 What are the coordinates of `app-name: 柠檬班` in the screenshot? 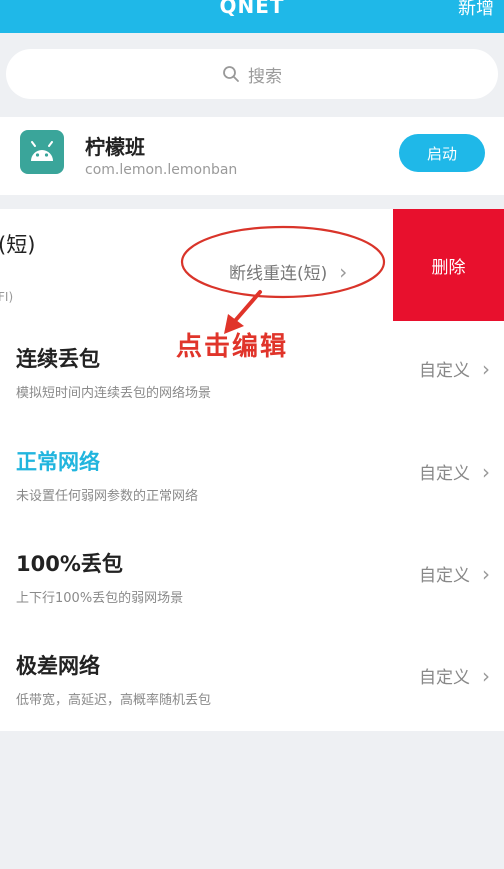 It's located at (115, 147).